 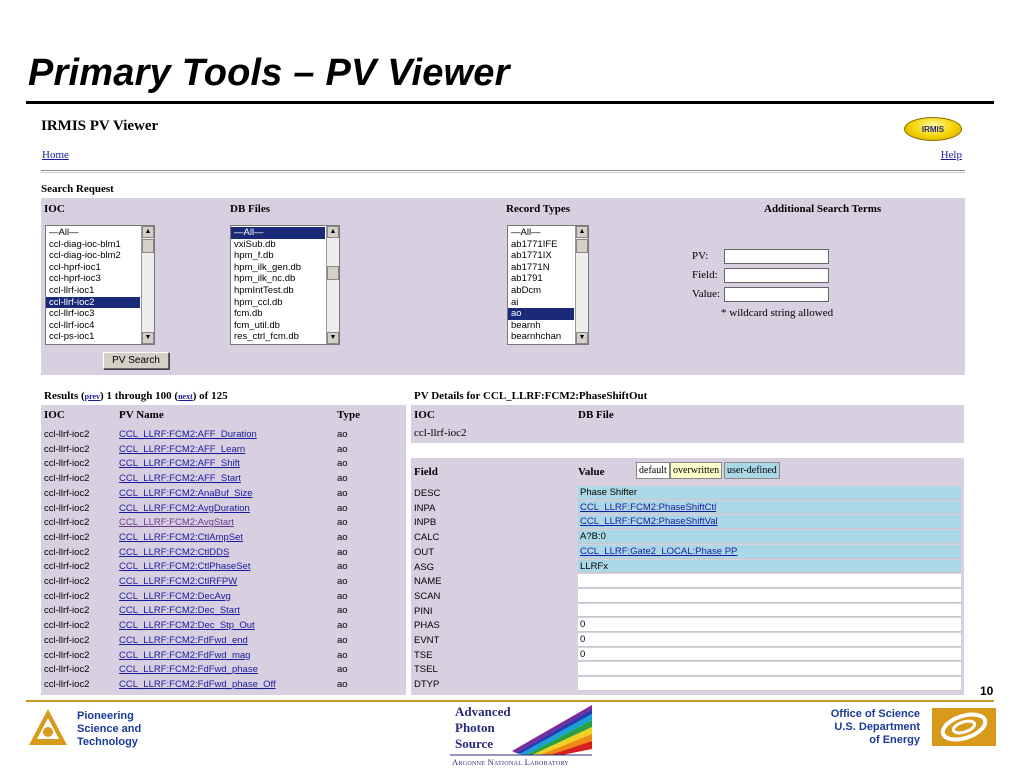 I want to click on listbox-option: hpm_ccl.db, so click(x=278, y=303).